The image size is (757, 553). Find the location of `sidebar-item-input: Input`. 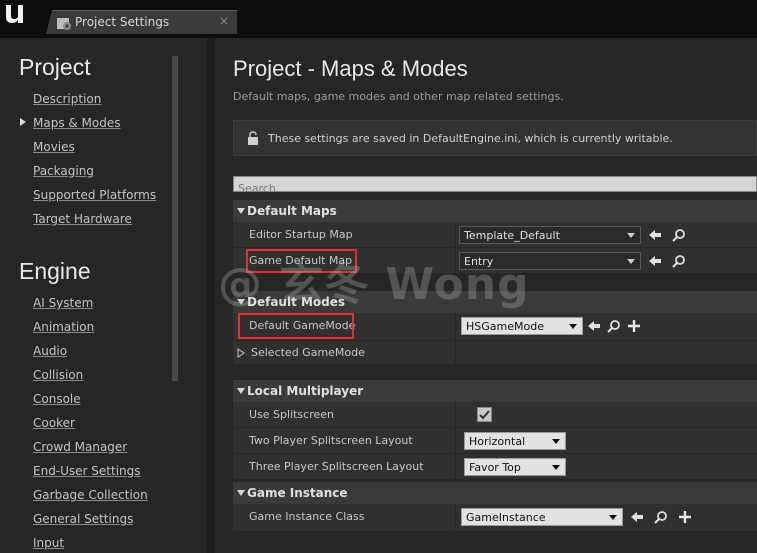

sidebar-item-input: Input is located at coordinates (48, 543).